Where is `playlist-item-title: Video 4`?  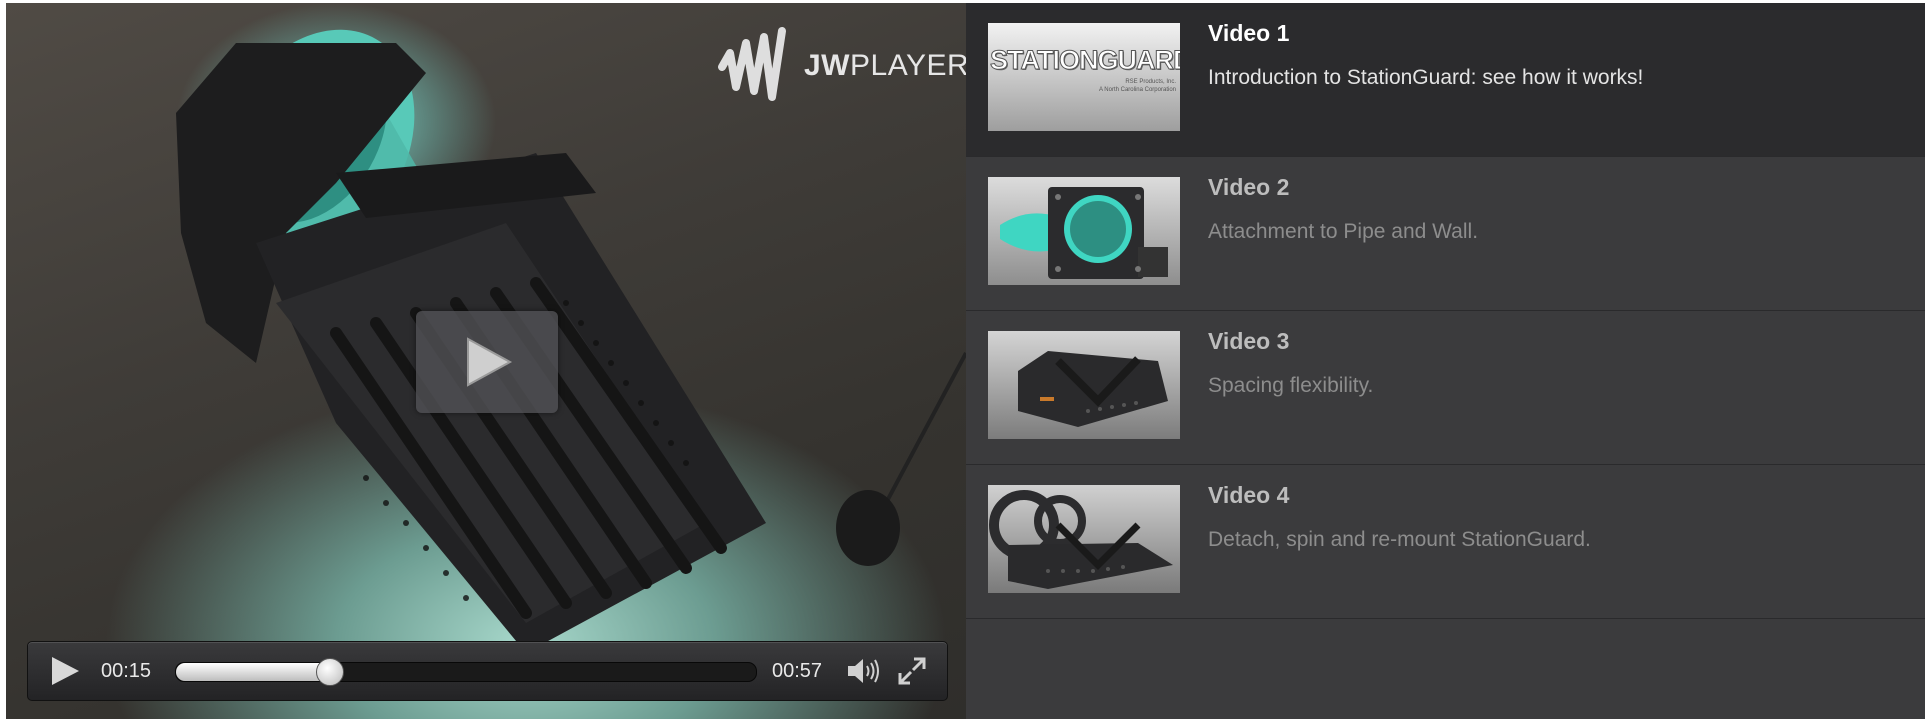 playlist-item-title: Video 4 is located at coordinates (1249, 495).